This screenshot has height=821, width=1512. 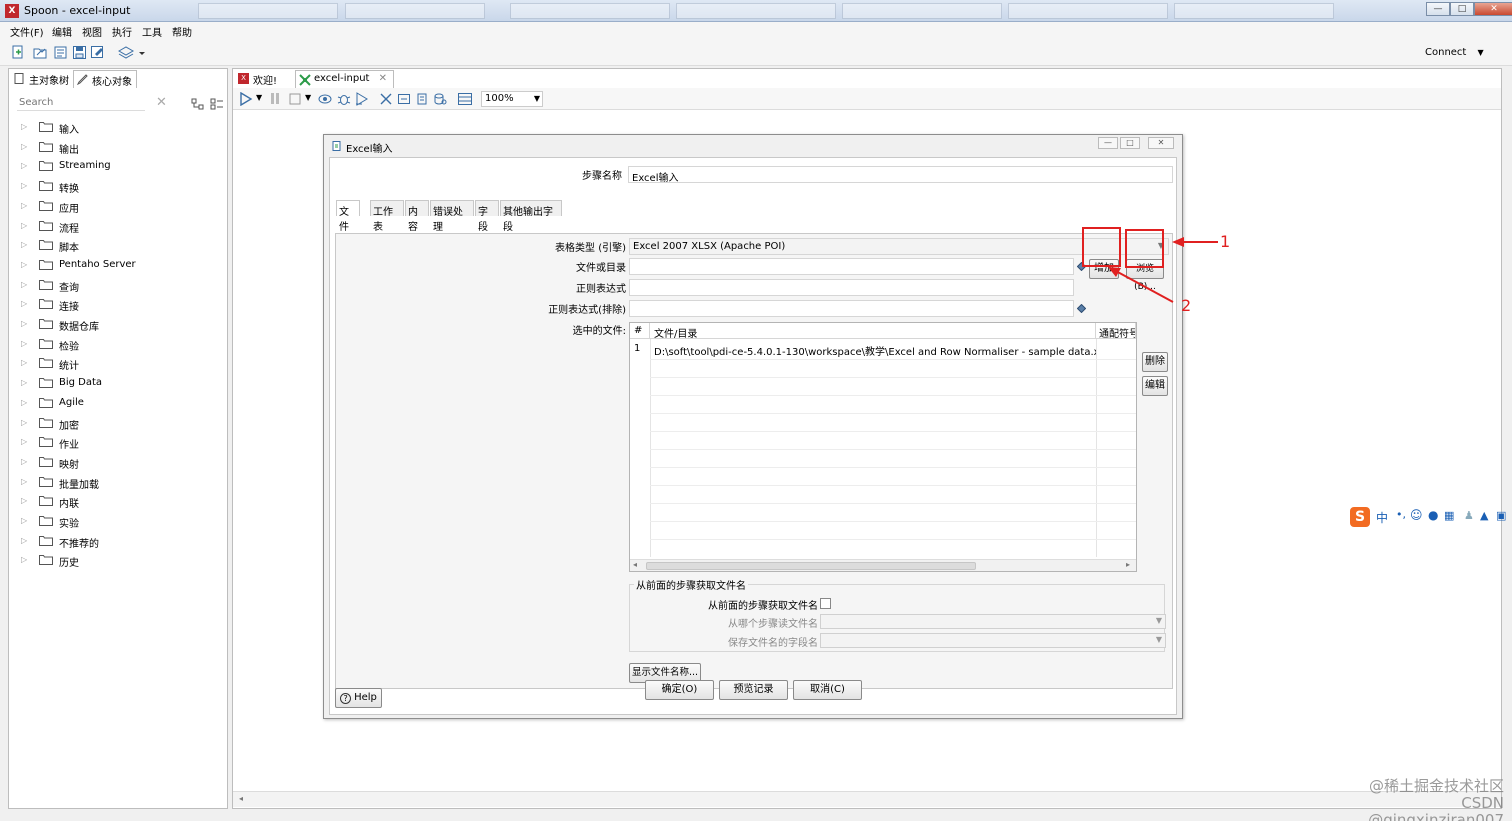 I want to click on expand-tree-icon, so click(x=217, y=104).